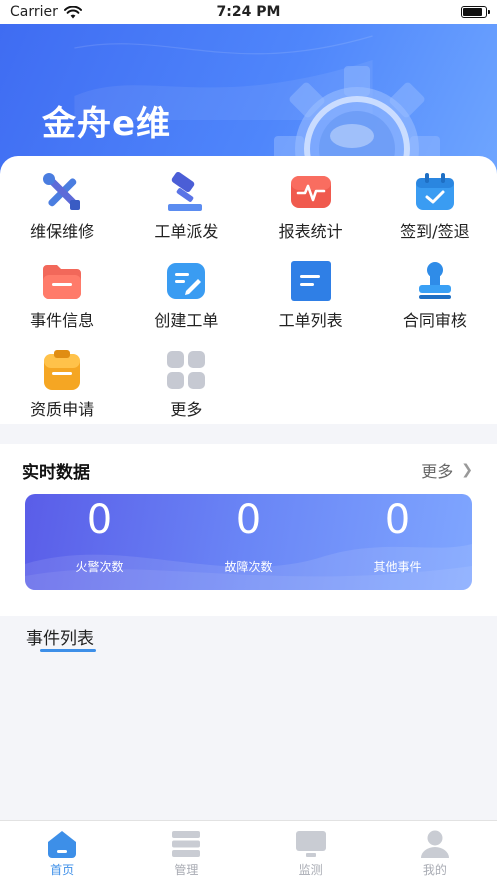  Describe the element at coordinates (435, 192) in the screenshot. I see `calendar-check-icon` at that location.